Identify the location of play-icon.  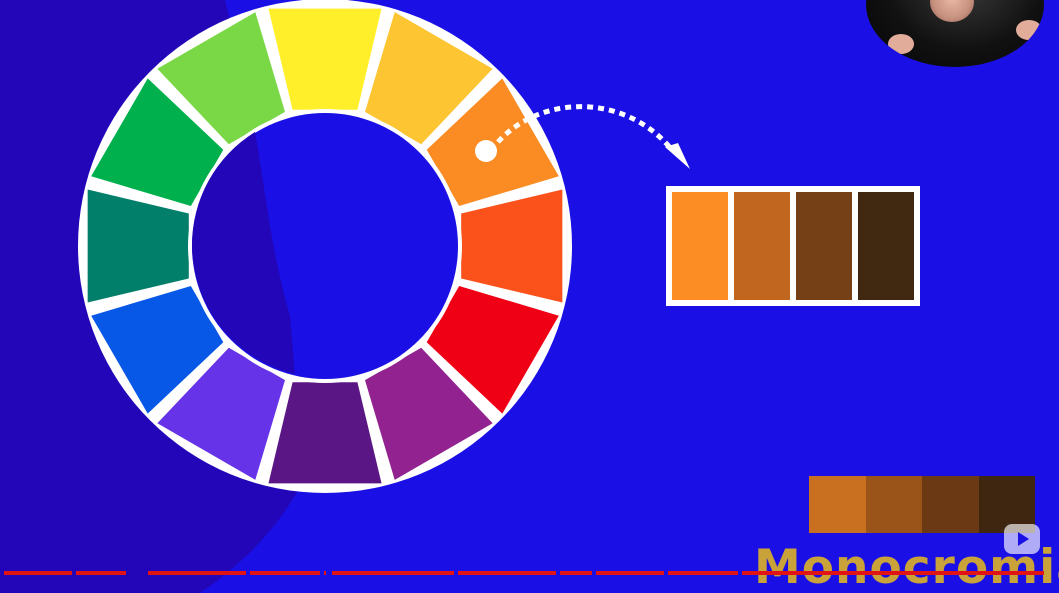
(1023, 539).